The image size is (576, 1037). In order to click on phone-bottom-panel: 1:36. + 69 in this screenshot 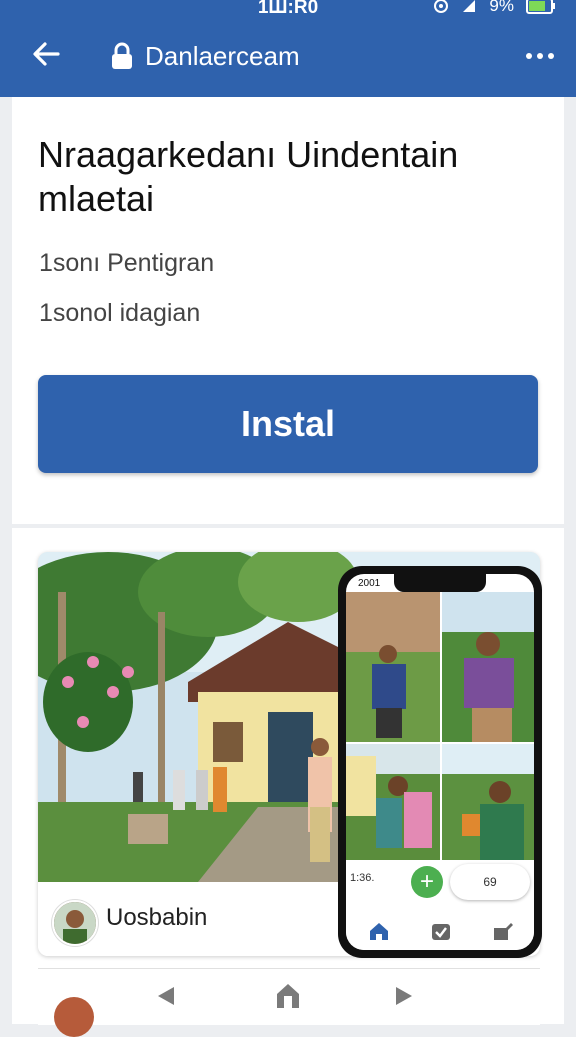, I will do `click(440, 905)`.